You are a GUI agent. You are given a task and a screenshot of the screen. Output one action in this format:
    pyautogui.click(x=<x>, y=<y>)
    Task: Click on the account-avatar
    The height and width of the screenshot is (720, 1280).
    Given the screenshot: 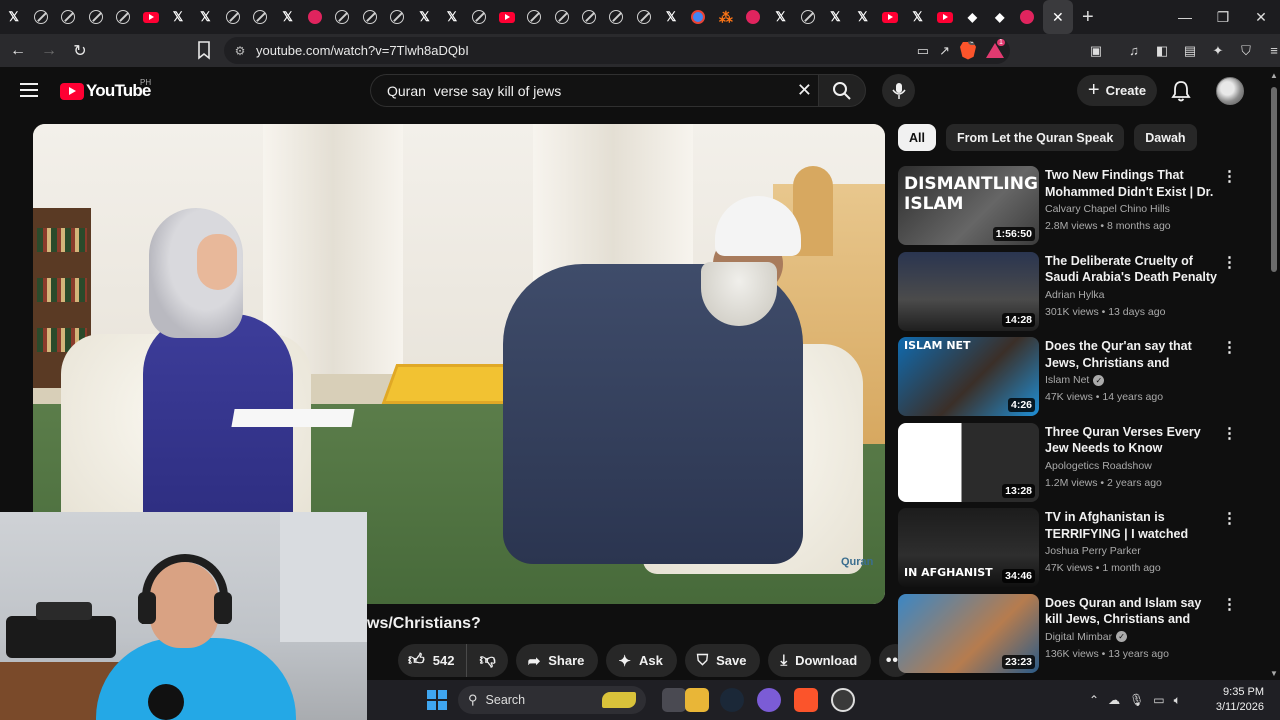 What is the action you would take?
    pyautogui.click(x=1230, y=91)
    